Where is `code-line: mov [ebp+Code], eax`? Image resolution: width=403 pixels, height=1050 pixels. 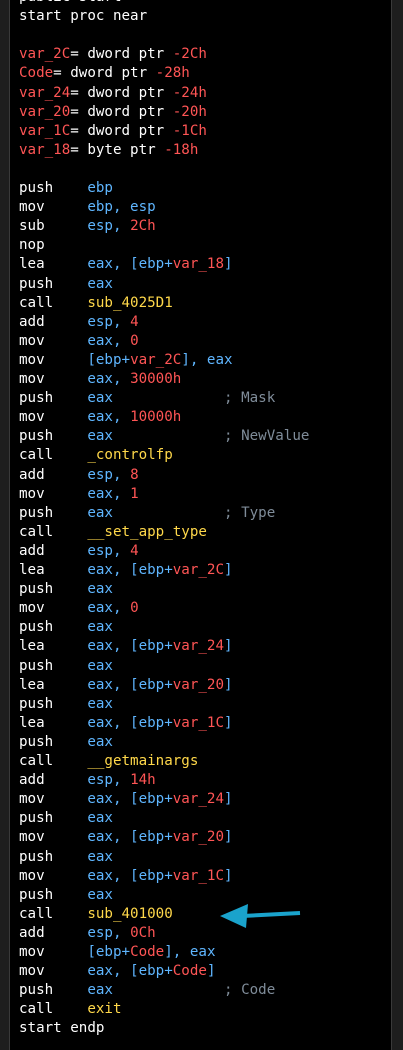
code-line: mov [ebp+Code], eax is located at coordinates (117, 952).